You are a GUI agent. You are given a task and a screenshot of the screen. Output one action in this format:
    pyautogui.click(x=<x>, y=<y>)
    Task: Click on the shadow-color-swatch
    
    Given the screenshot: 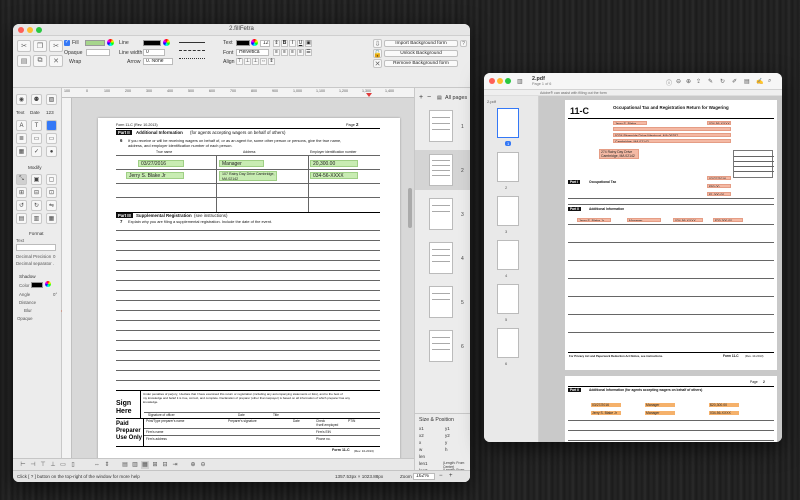 What is the action you would take?
    pyautogui.click(x=37, y=285)
    